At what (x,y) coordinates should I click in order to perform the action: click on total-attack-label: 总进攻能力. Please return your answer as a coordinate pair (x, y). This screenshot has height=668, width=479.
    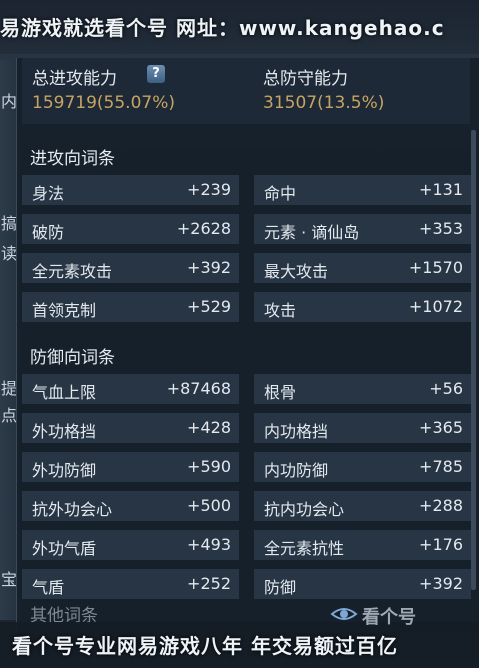
    Looking at the image, I should click on (74, 79).